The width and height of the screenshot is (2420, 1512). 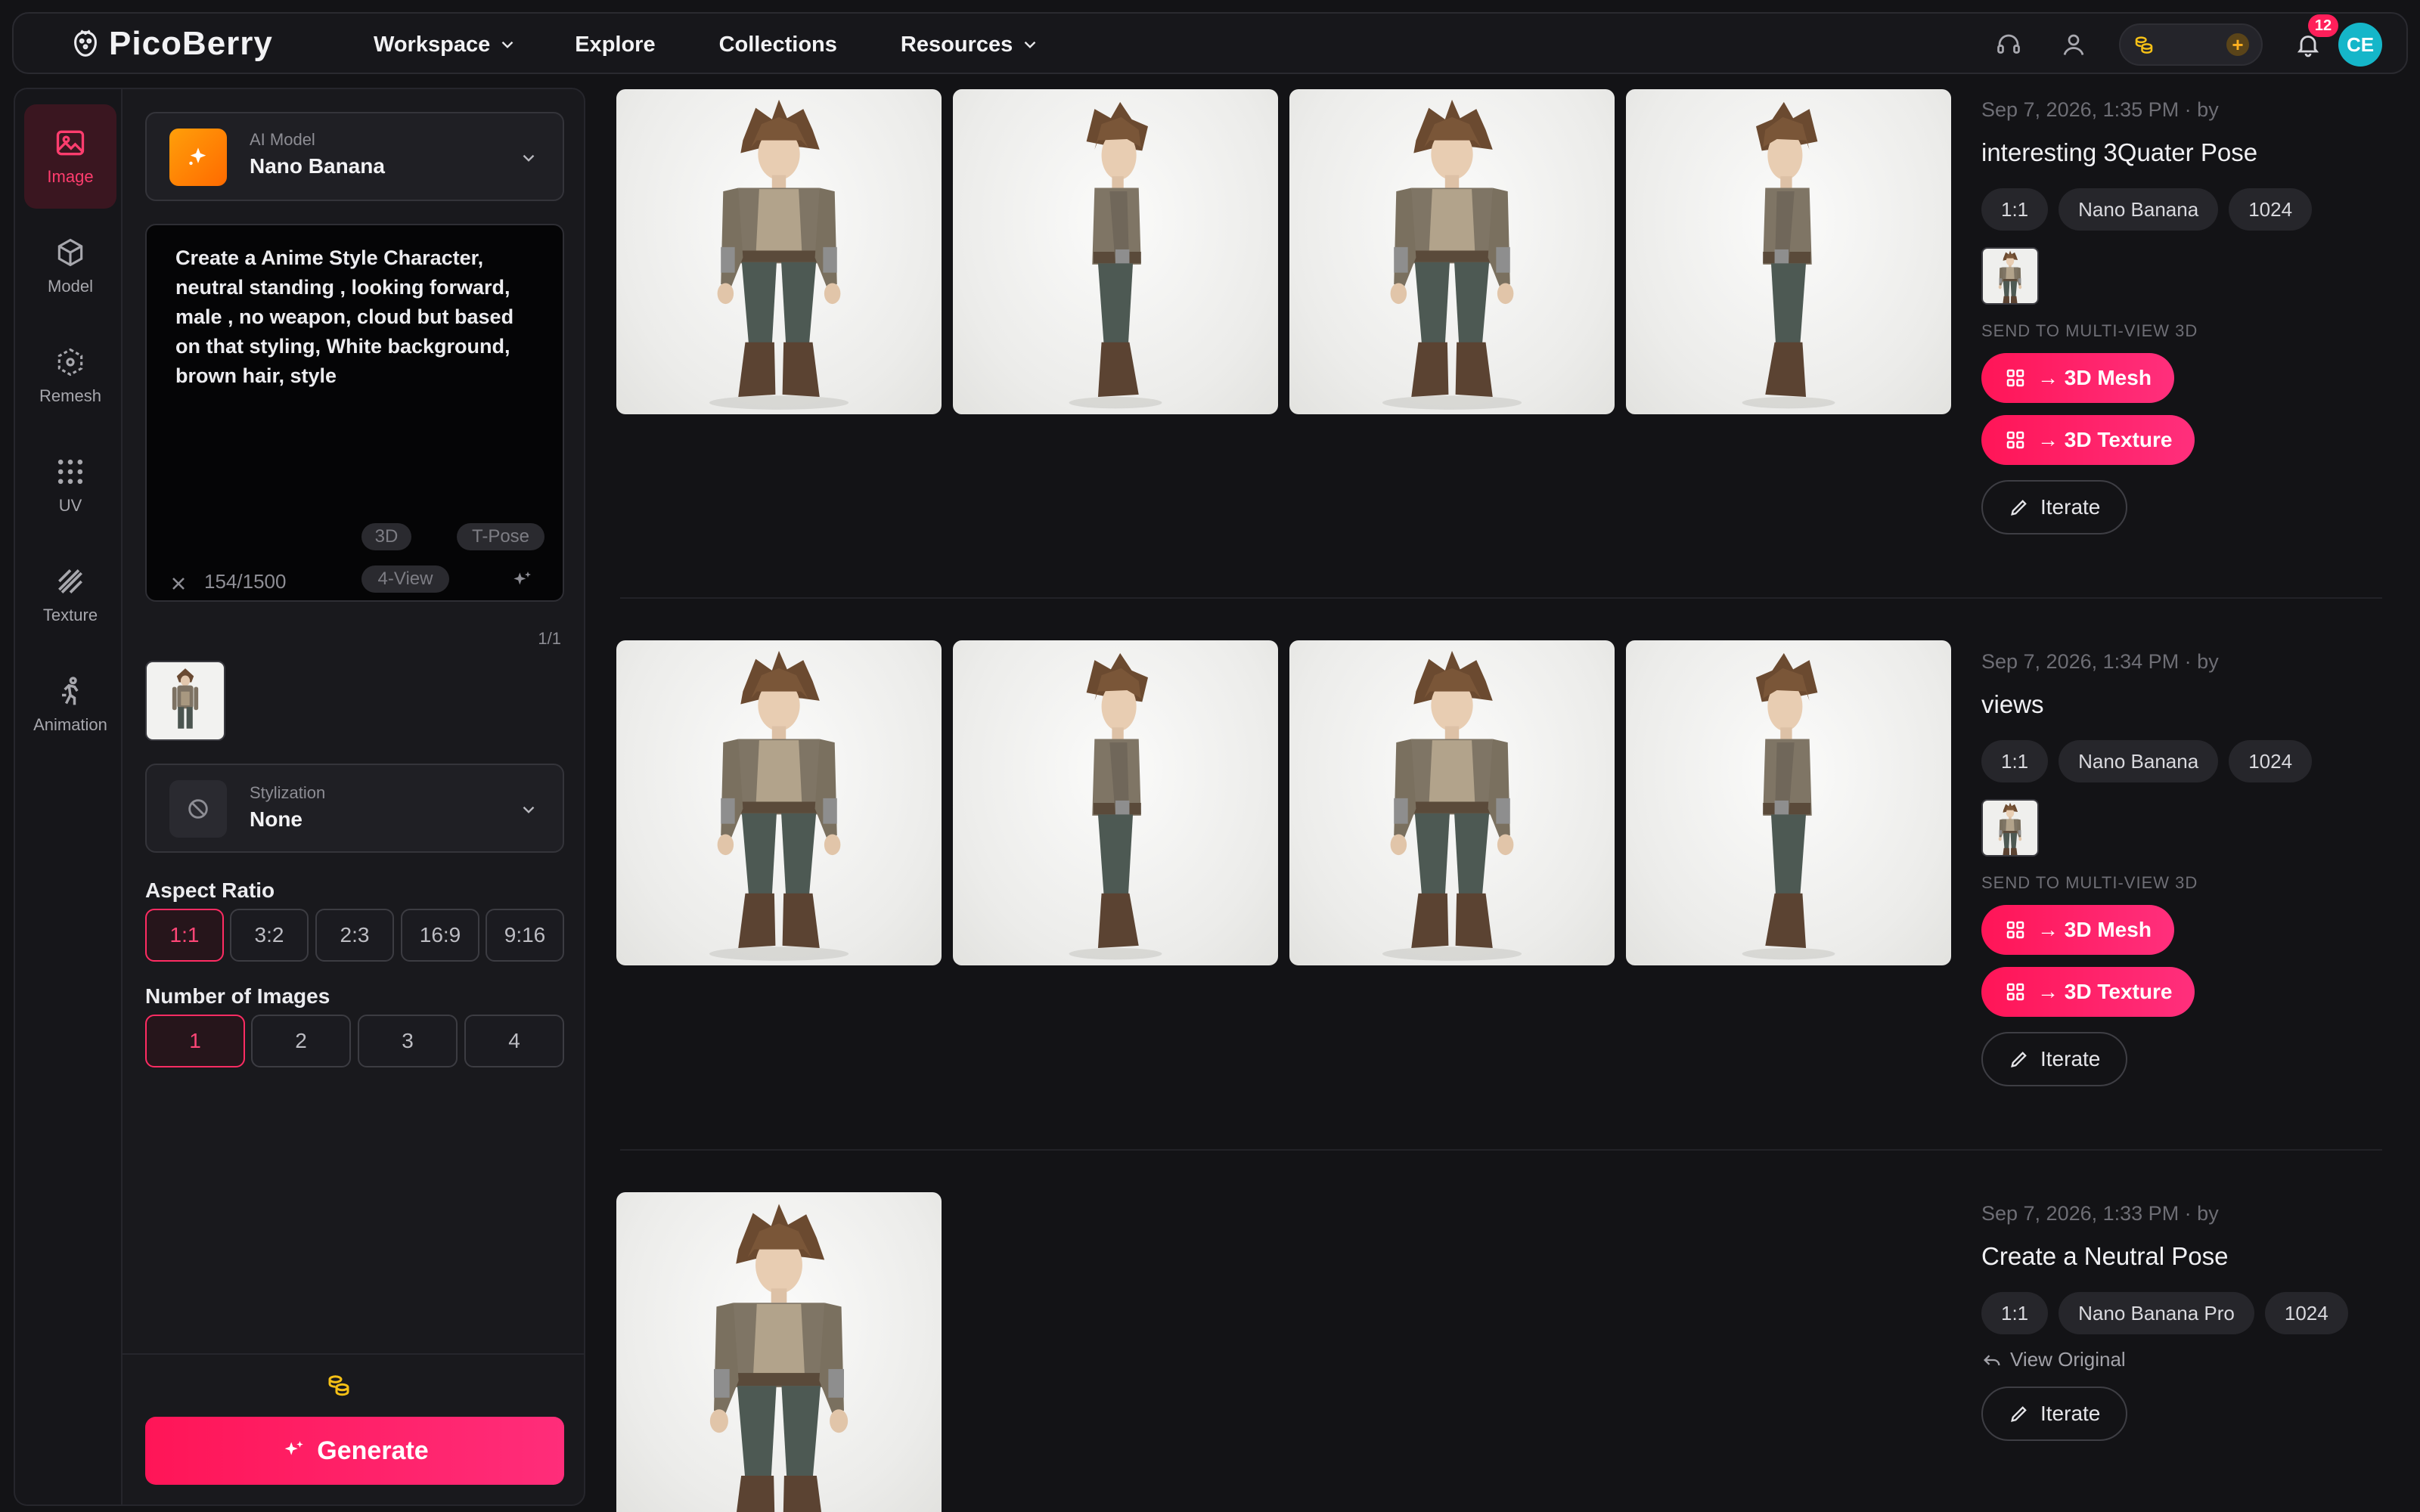 What do you see at coordinates (70, 505) in the screenshot?
I see `rail-item-label: UV` at bounding box center [70, 505].